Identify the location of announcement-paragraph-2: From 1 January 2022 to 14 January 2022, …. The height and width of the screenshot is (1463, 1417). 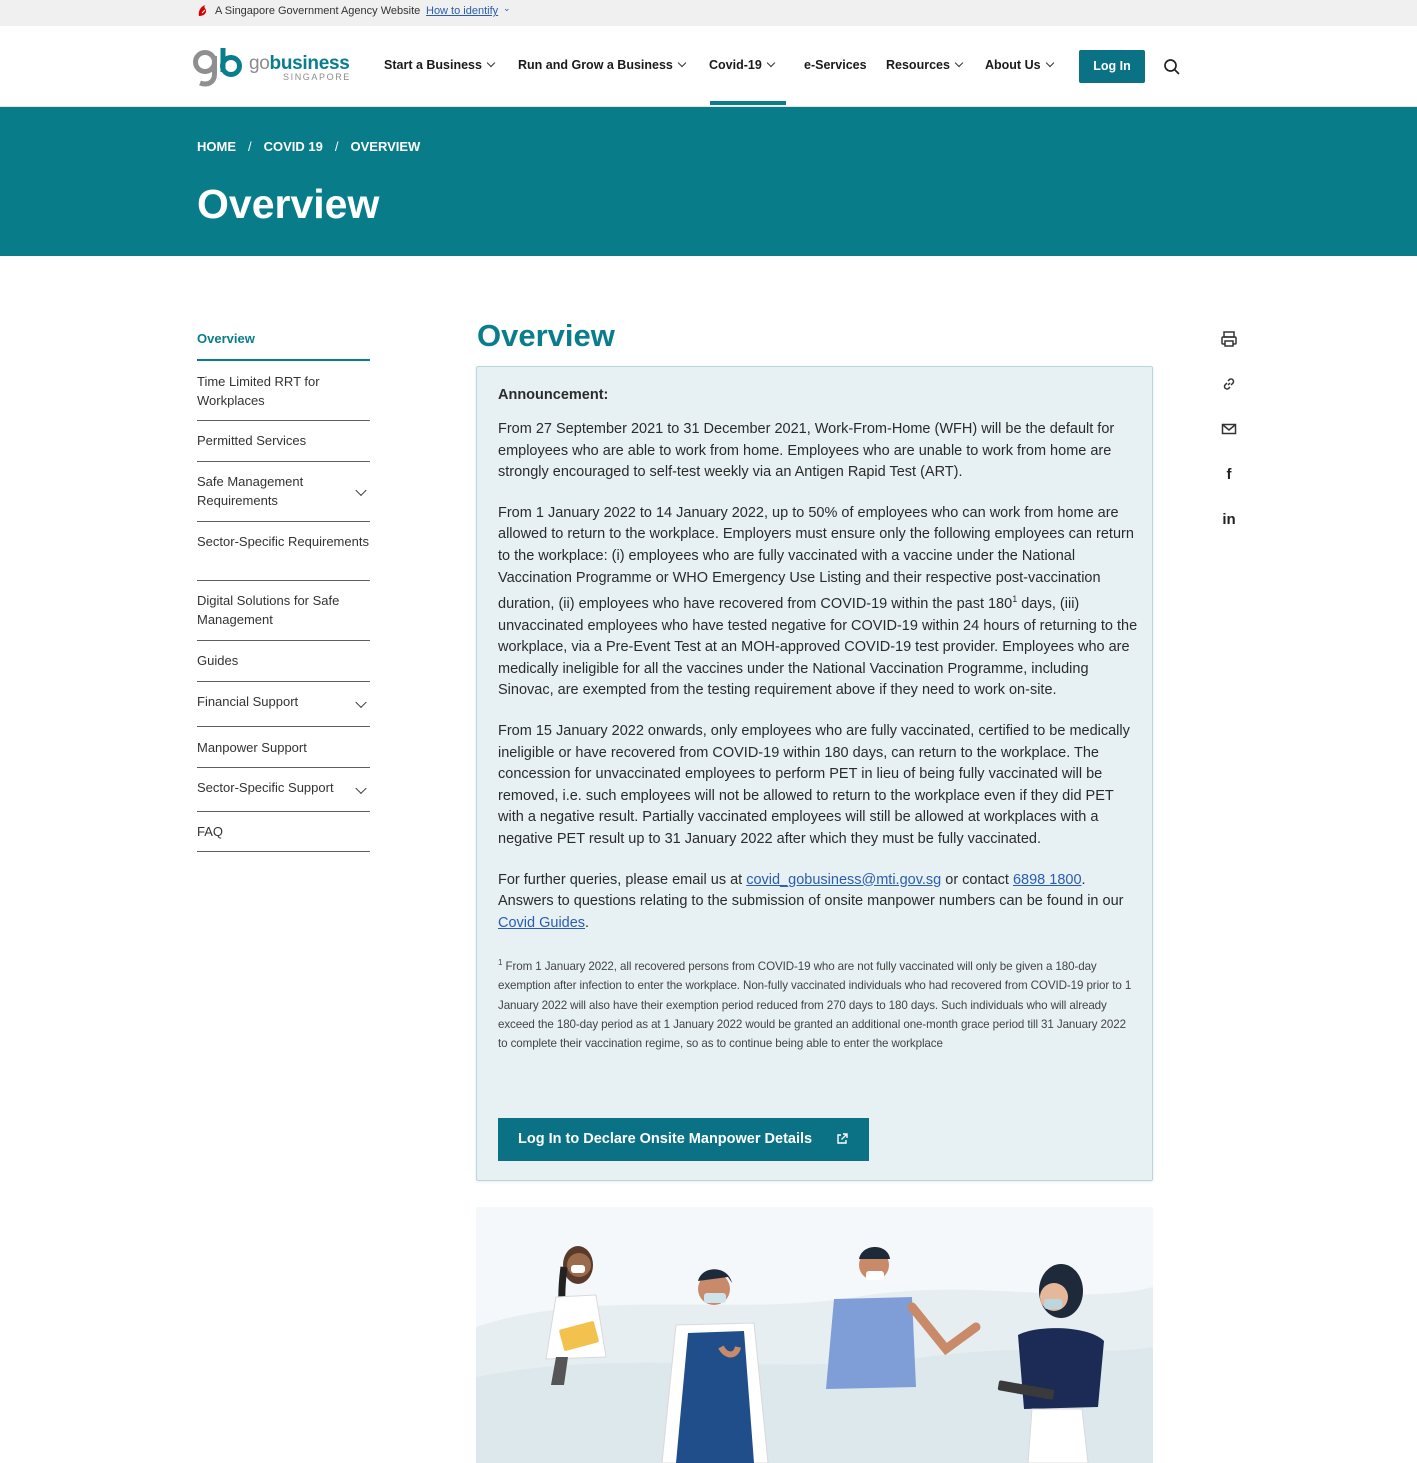
(818, 601).